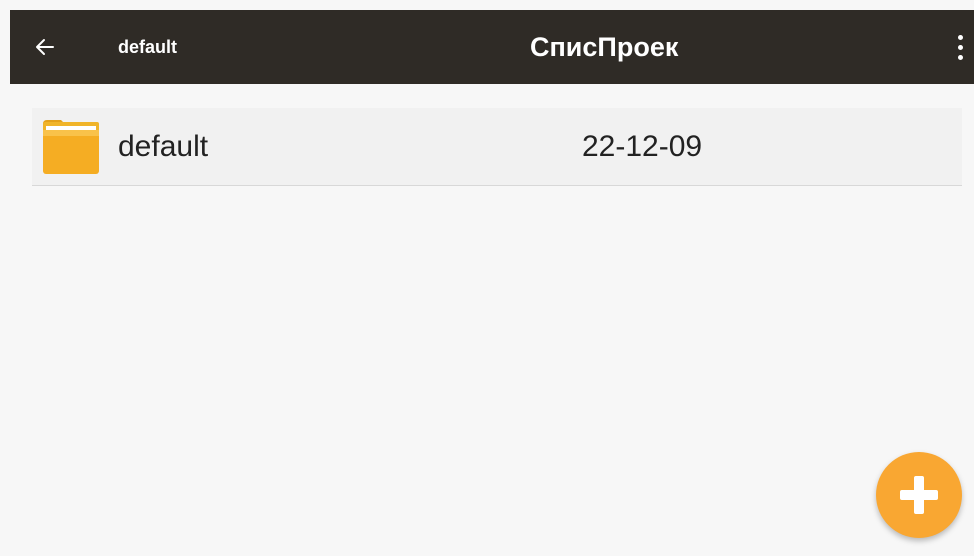 This screenshot has height=556, width=974. I want to click on overflow-menu-button, so click(960, 47).